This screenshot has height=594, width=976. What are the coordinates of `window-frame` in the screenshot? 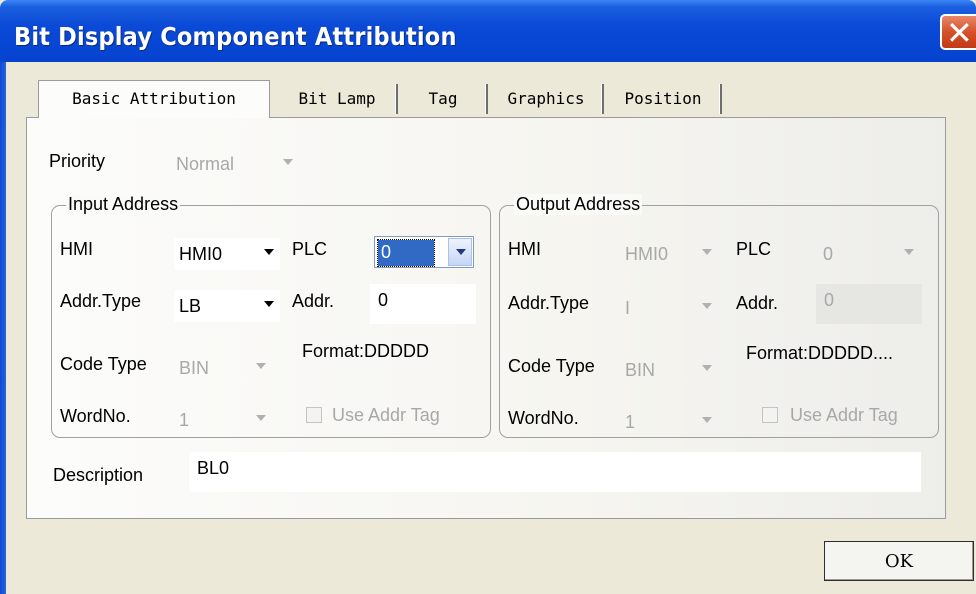 It's located at (3, 328).